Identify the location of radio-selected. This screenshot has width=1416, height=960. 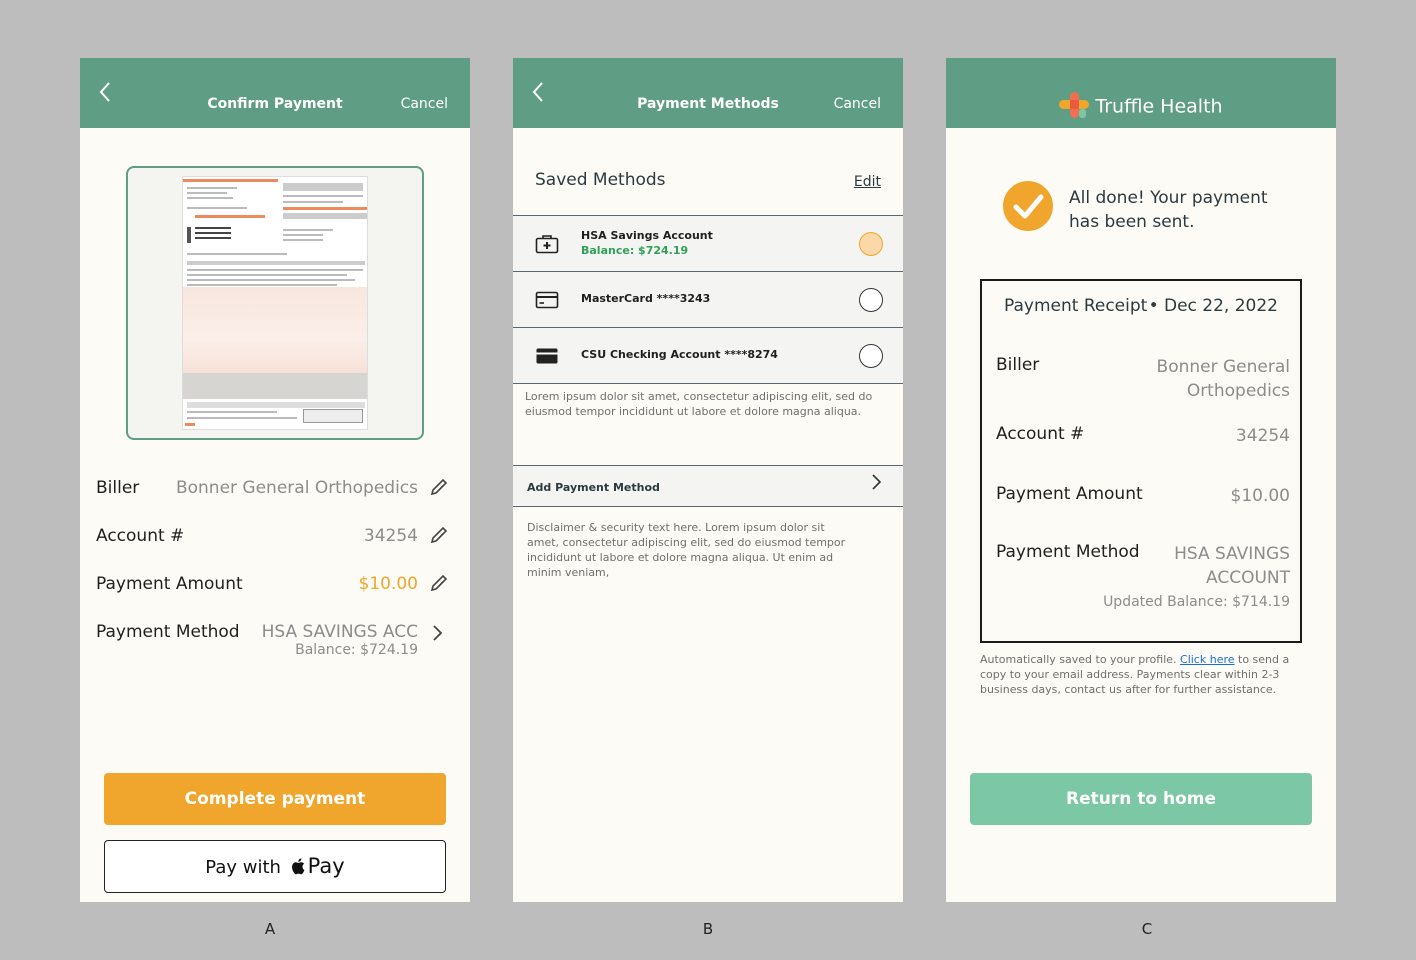
(871, 244).